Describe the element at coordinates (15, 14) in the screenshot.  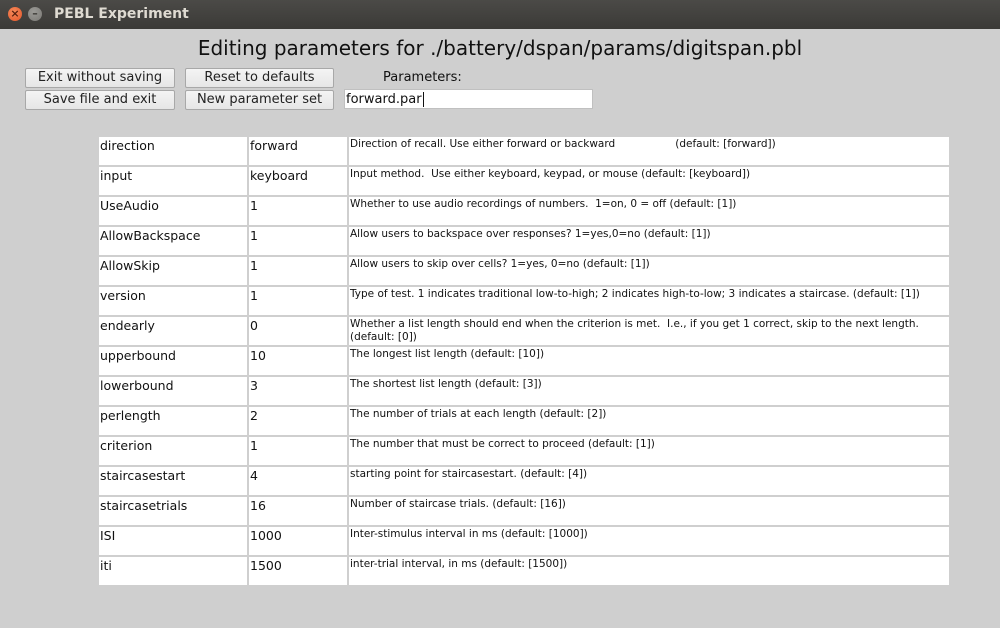
I see `close-window-icon: ×` at that location.